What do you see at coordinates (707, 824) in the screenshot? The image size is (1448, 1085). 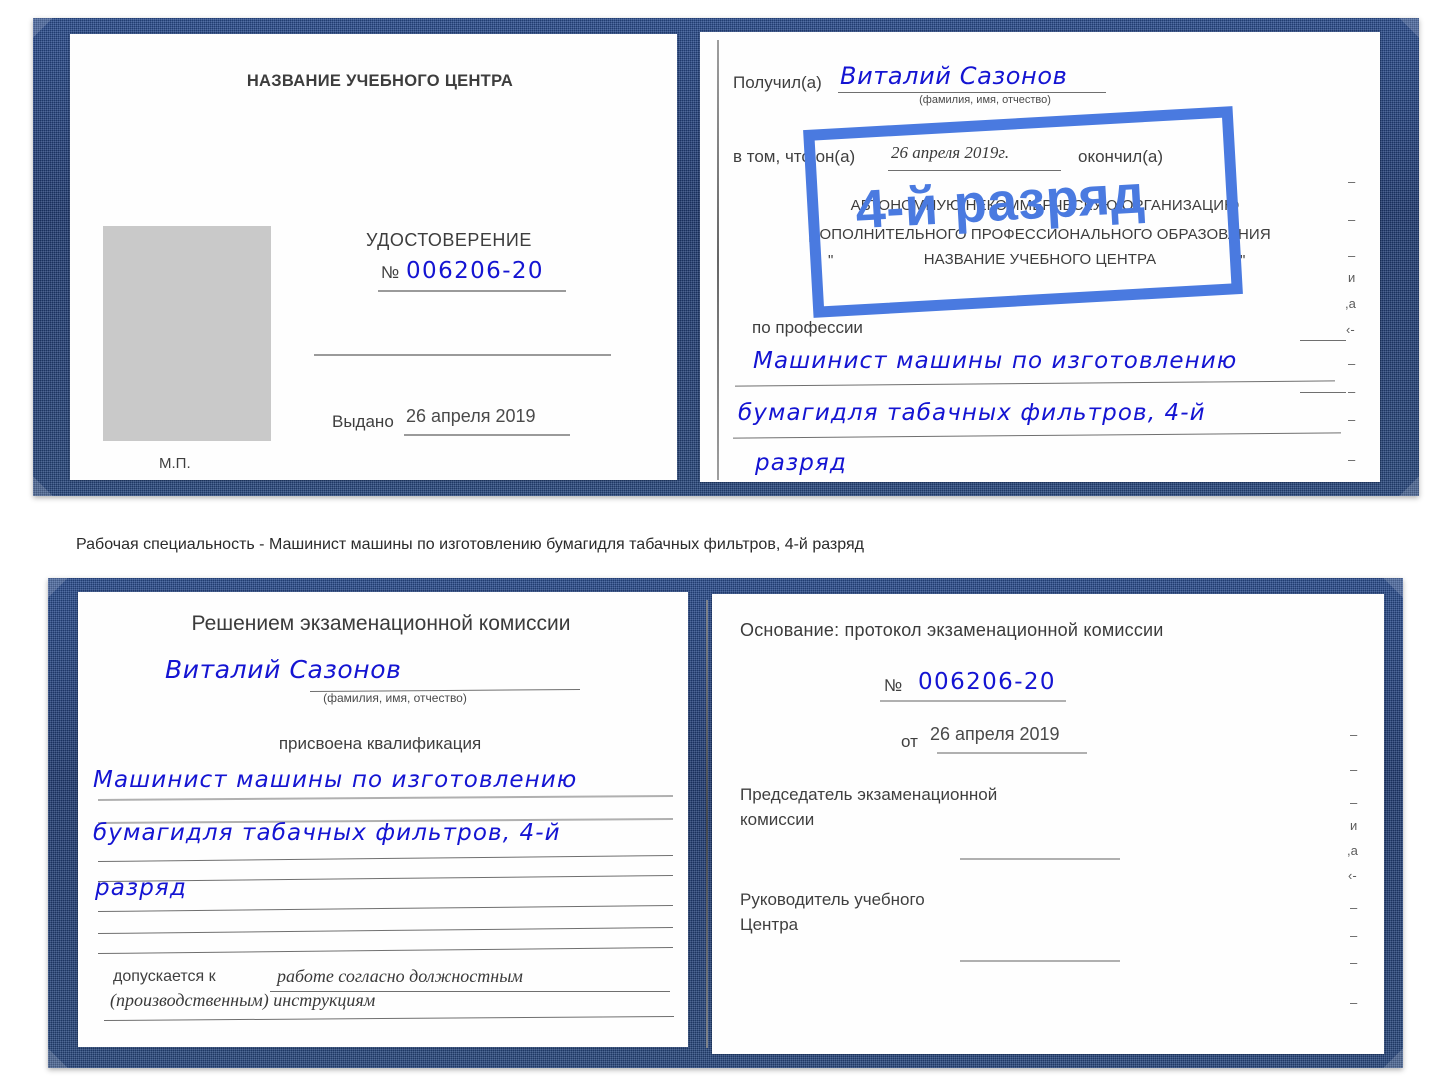 I see `certificate-bottom-spine` at bounding box center [707, 824].